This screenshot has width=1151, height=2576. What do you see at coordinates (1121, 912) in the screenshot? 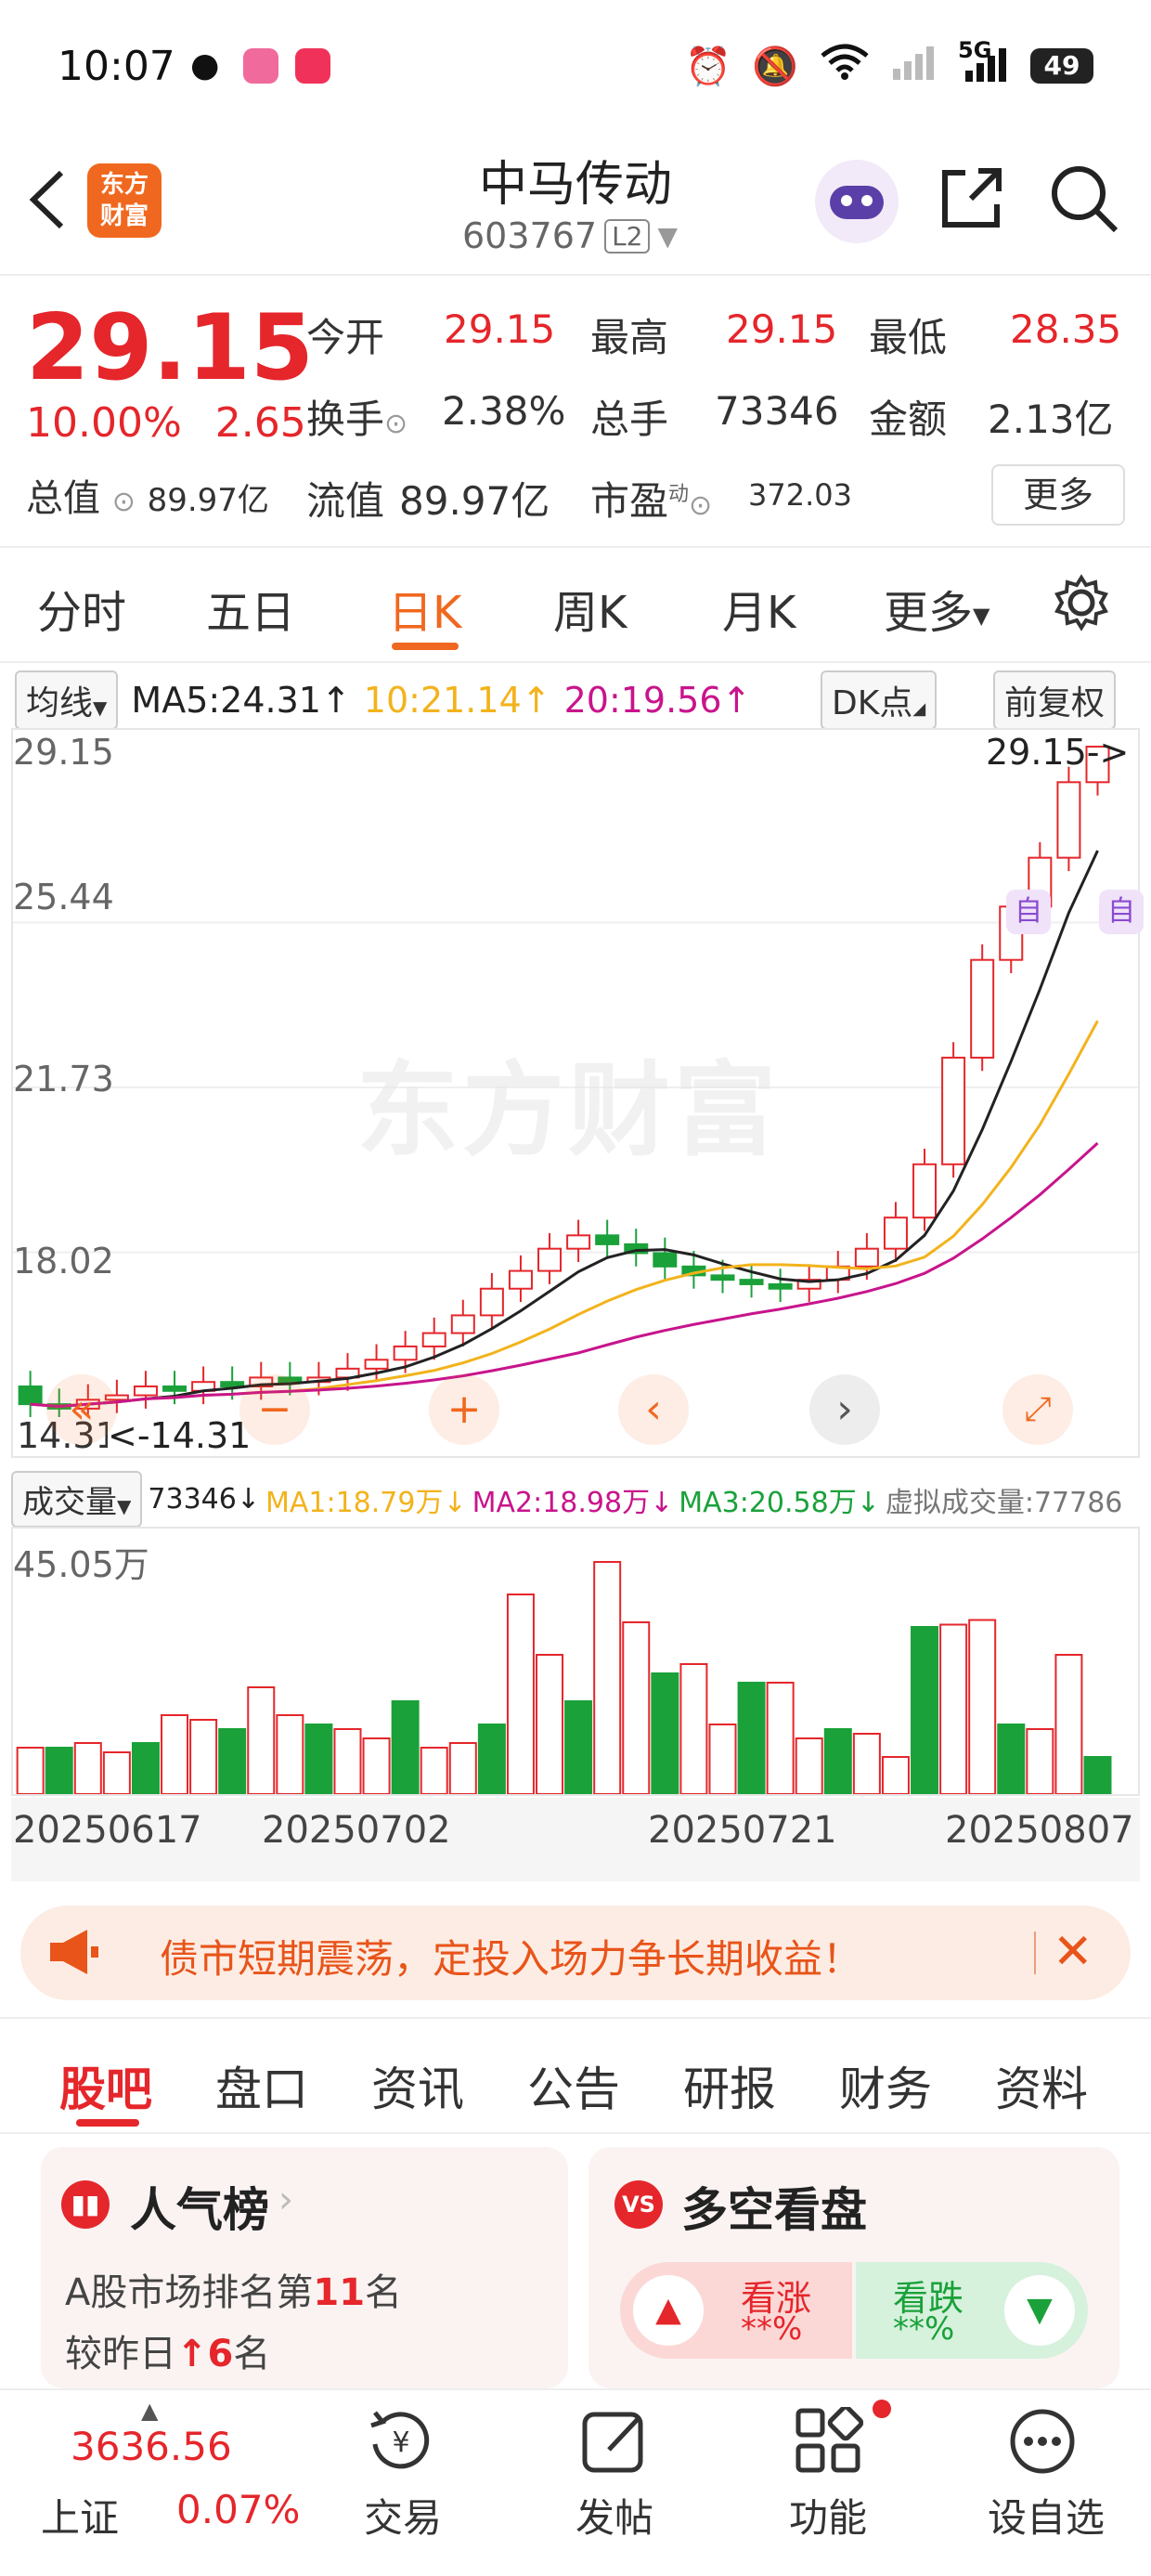
I see `self-select-marker-2: 自` at bounding box center [1121, 912].